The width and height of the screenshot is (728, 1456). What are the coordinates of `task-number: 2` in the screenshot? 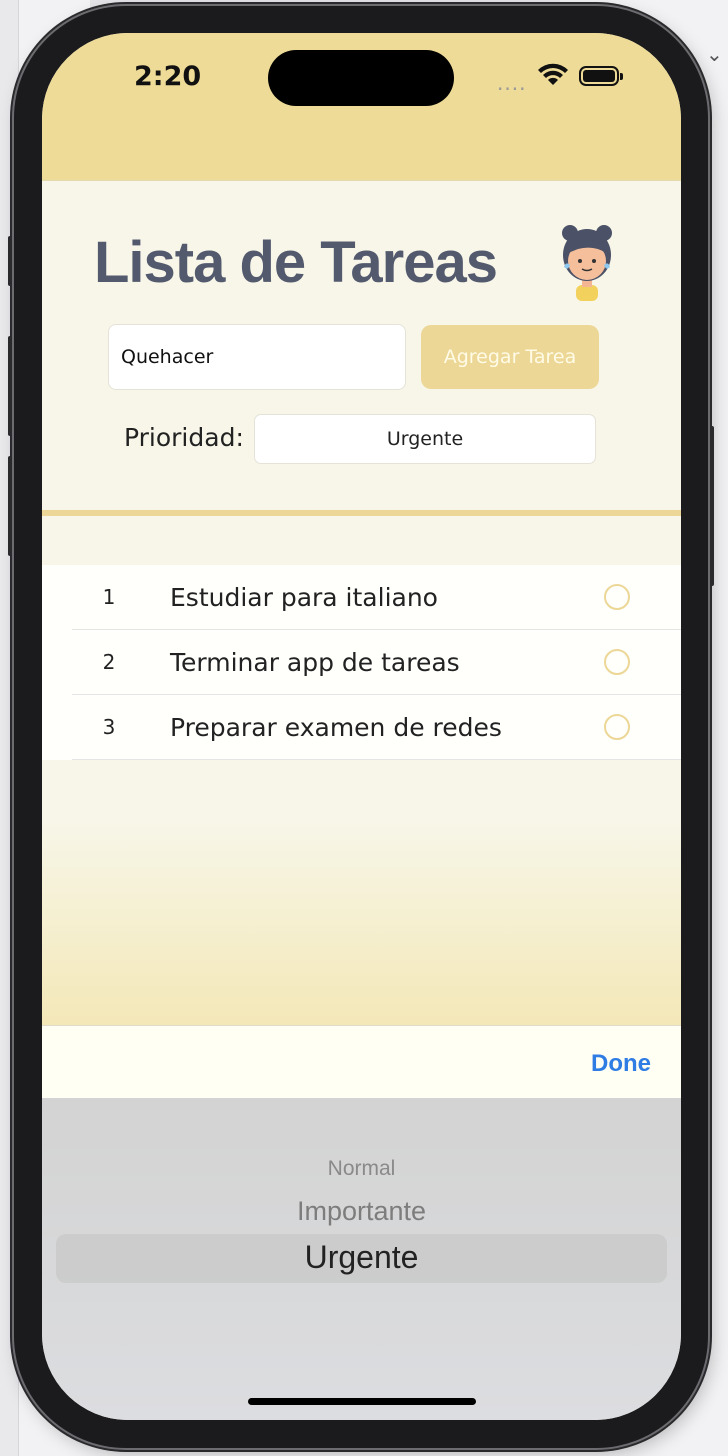 It's located at (109, 662).